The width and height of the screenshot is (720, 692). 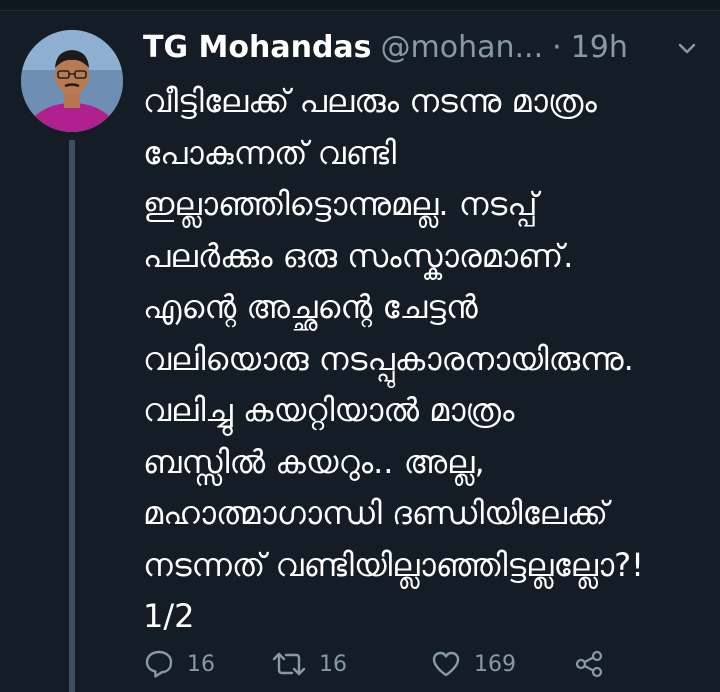 I want to click on tweet-text-line: വീട്ടിലേക്ക് പലരും നടന്നു മാത്രം, so click(x=370, y=101).